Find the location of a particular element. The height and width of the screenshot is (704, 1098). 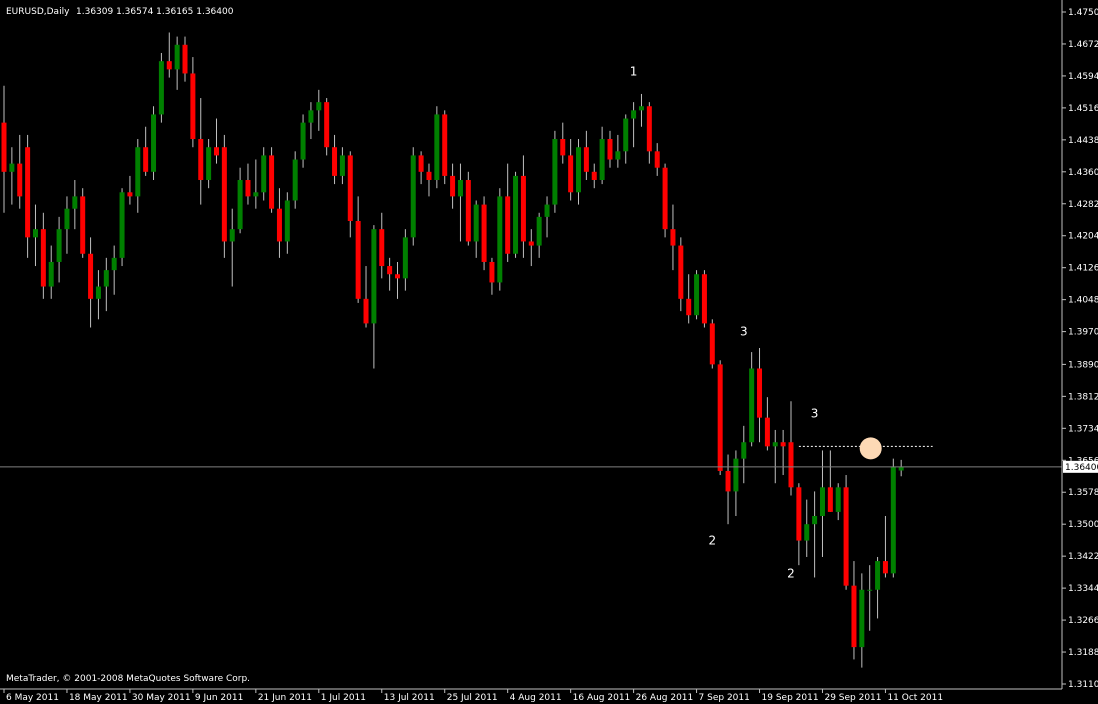

y-tick-label: 1.35780 is located at coordinates (1083, 493).